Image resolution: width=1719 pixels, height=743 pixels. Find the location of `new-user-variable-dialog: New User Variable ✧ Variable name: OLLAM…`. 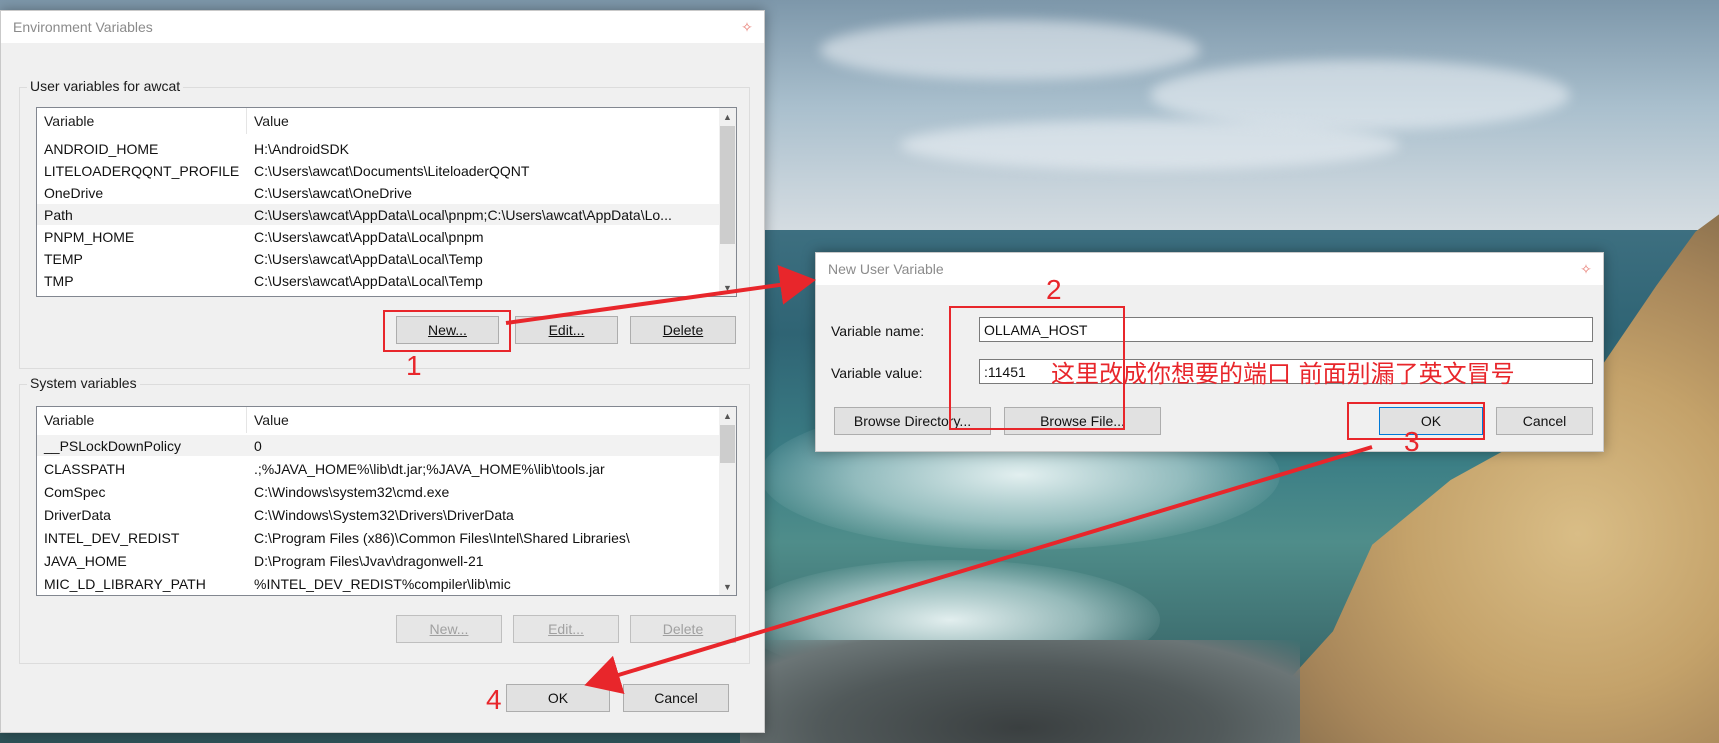

new-user-variable-dialog: New User Variable ✧ Variable name: OLLAM… is located at coordinates (1209, 352).